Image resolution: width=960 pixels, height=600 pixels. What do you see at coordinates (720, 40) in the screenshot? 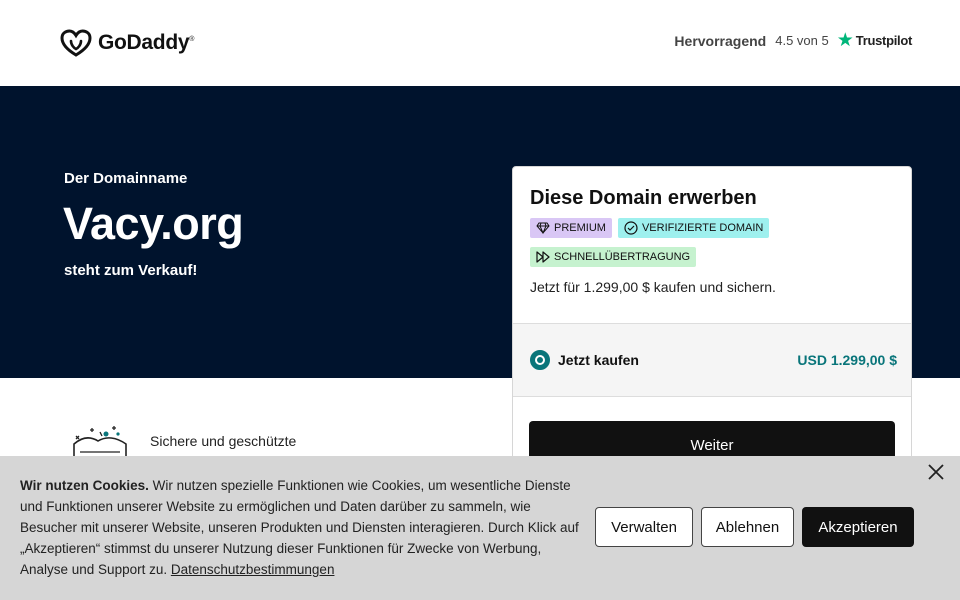
I see `rating-word: Hervorragend` at bounding box center [720, 40].